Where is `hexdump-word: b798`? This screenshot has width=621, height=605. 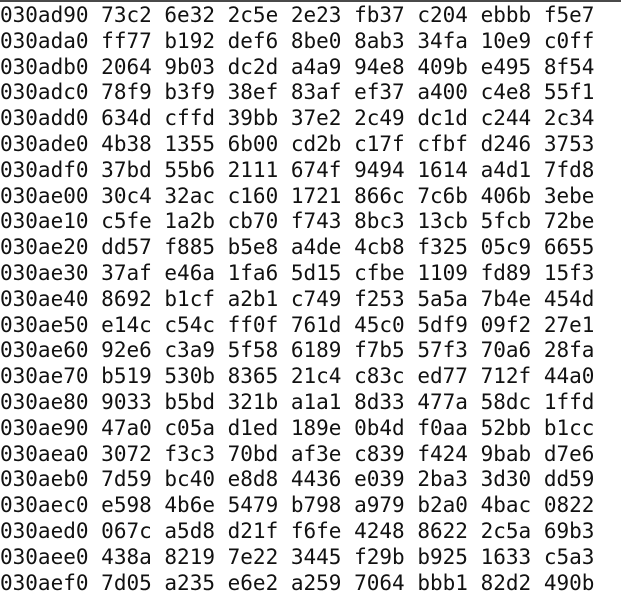 hexdump-word: b798 is located at coordinates (316, 505).